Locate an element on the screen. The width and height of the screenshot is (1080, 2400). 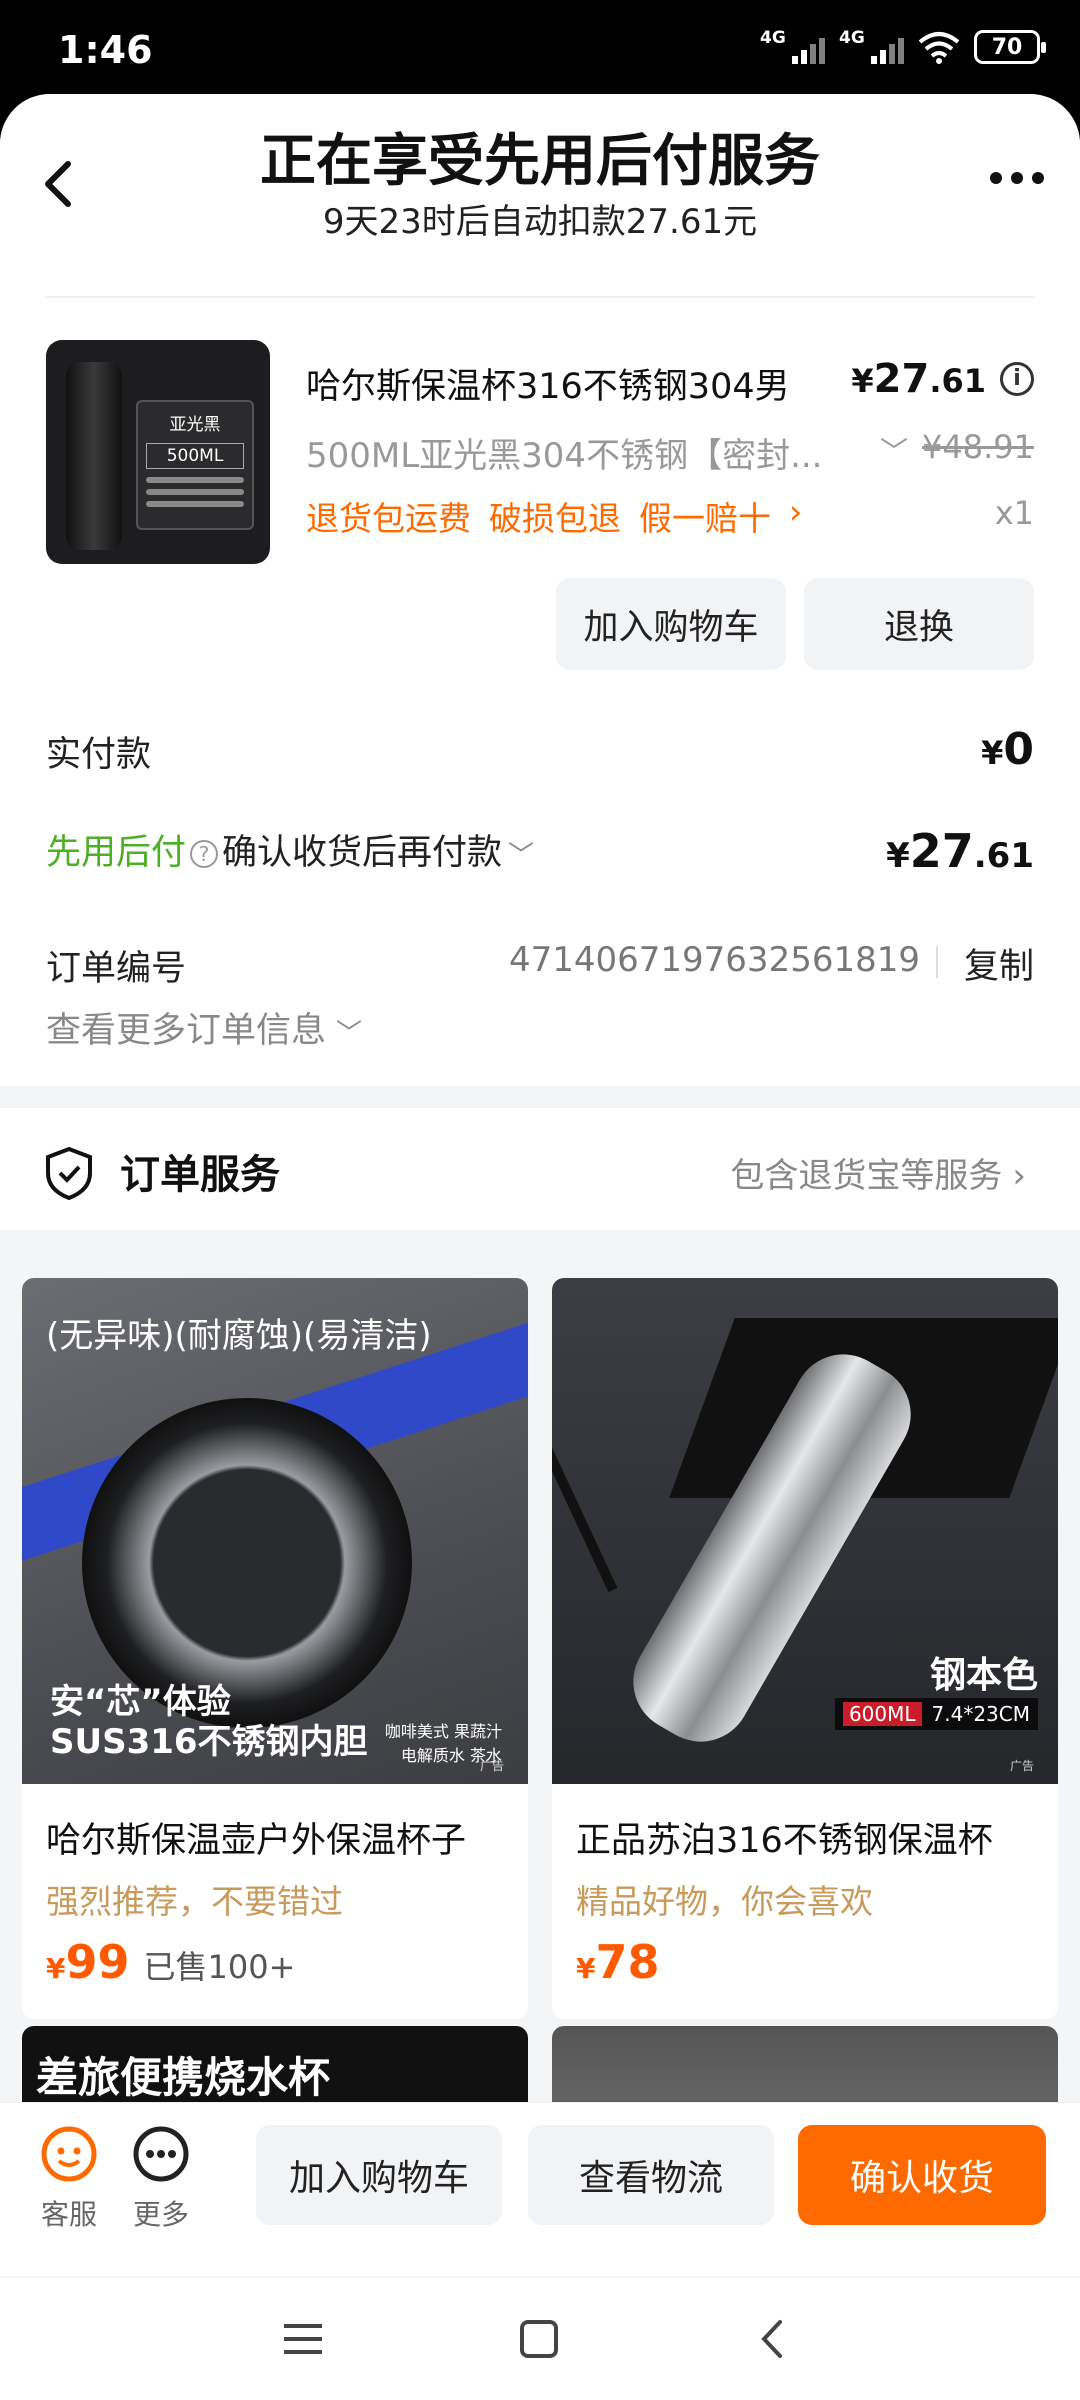
add-to-cart-small-button: 加入购物车 is located at coordinates (671, 624).